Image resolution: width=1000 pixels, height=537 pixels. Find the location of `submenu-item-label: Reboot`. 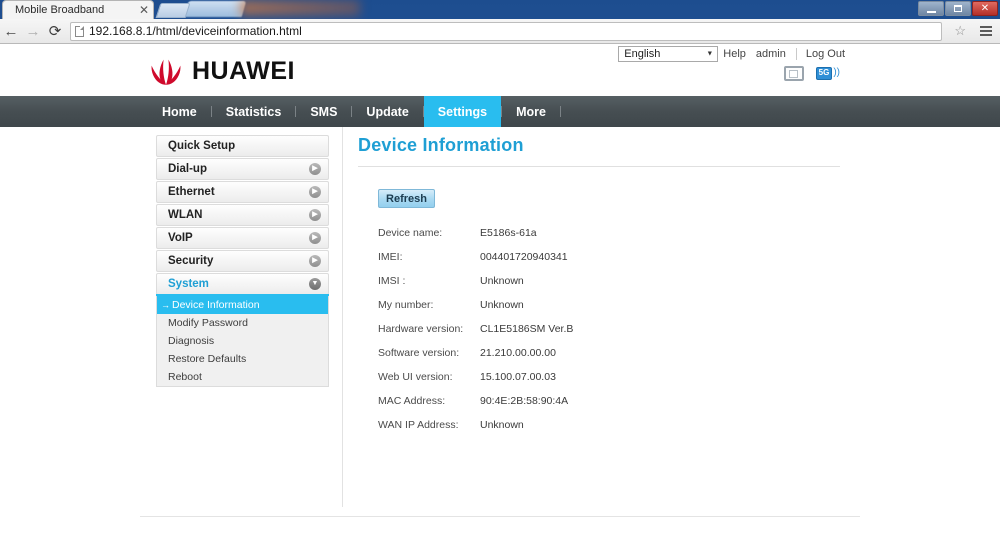

submenu-item-label: Reboot is located at coordinates (185, 377).